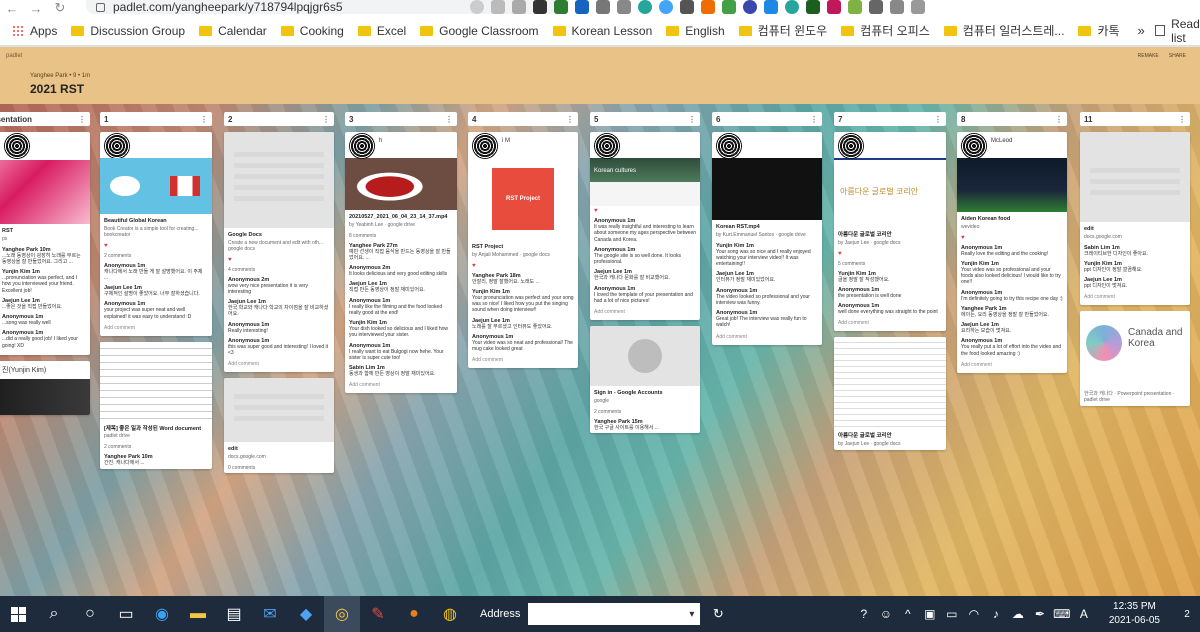 This screenshot has width=1200, height=632. I want to click on bookmark-folder: Korean Lesson, so click(602, 31).